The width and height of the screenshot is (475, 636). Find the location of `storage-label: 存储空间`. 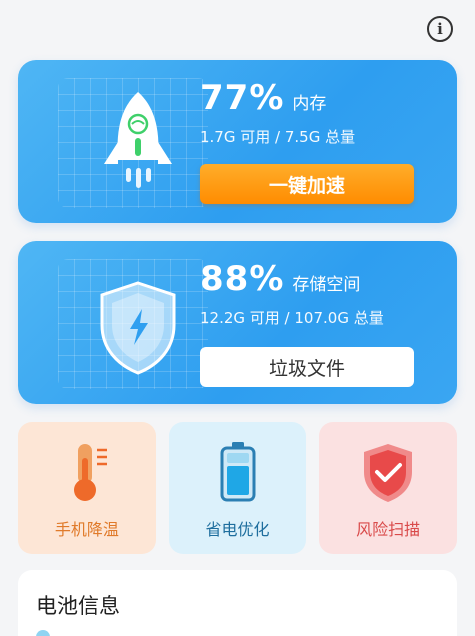

storage-label: 存储空间 is located at coordinates (326, 285).